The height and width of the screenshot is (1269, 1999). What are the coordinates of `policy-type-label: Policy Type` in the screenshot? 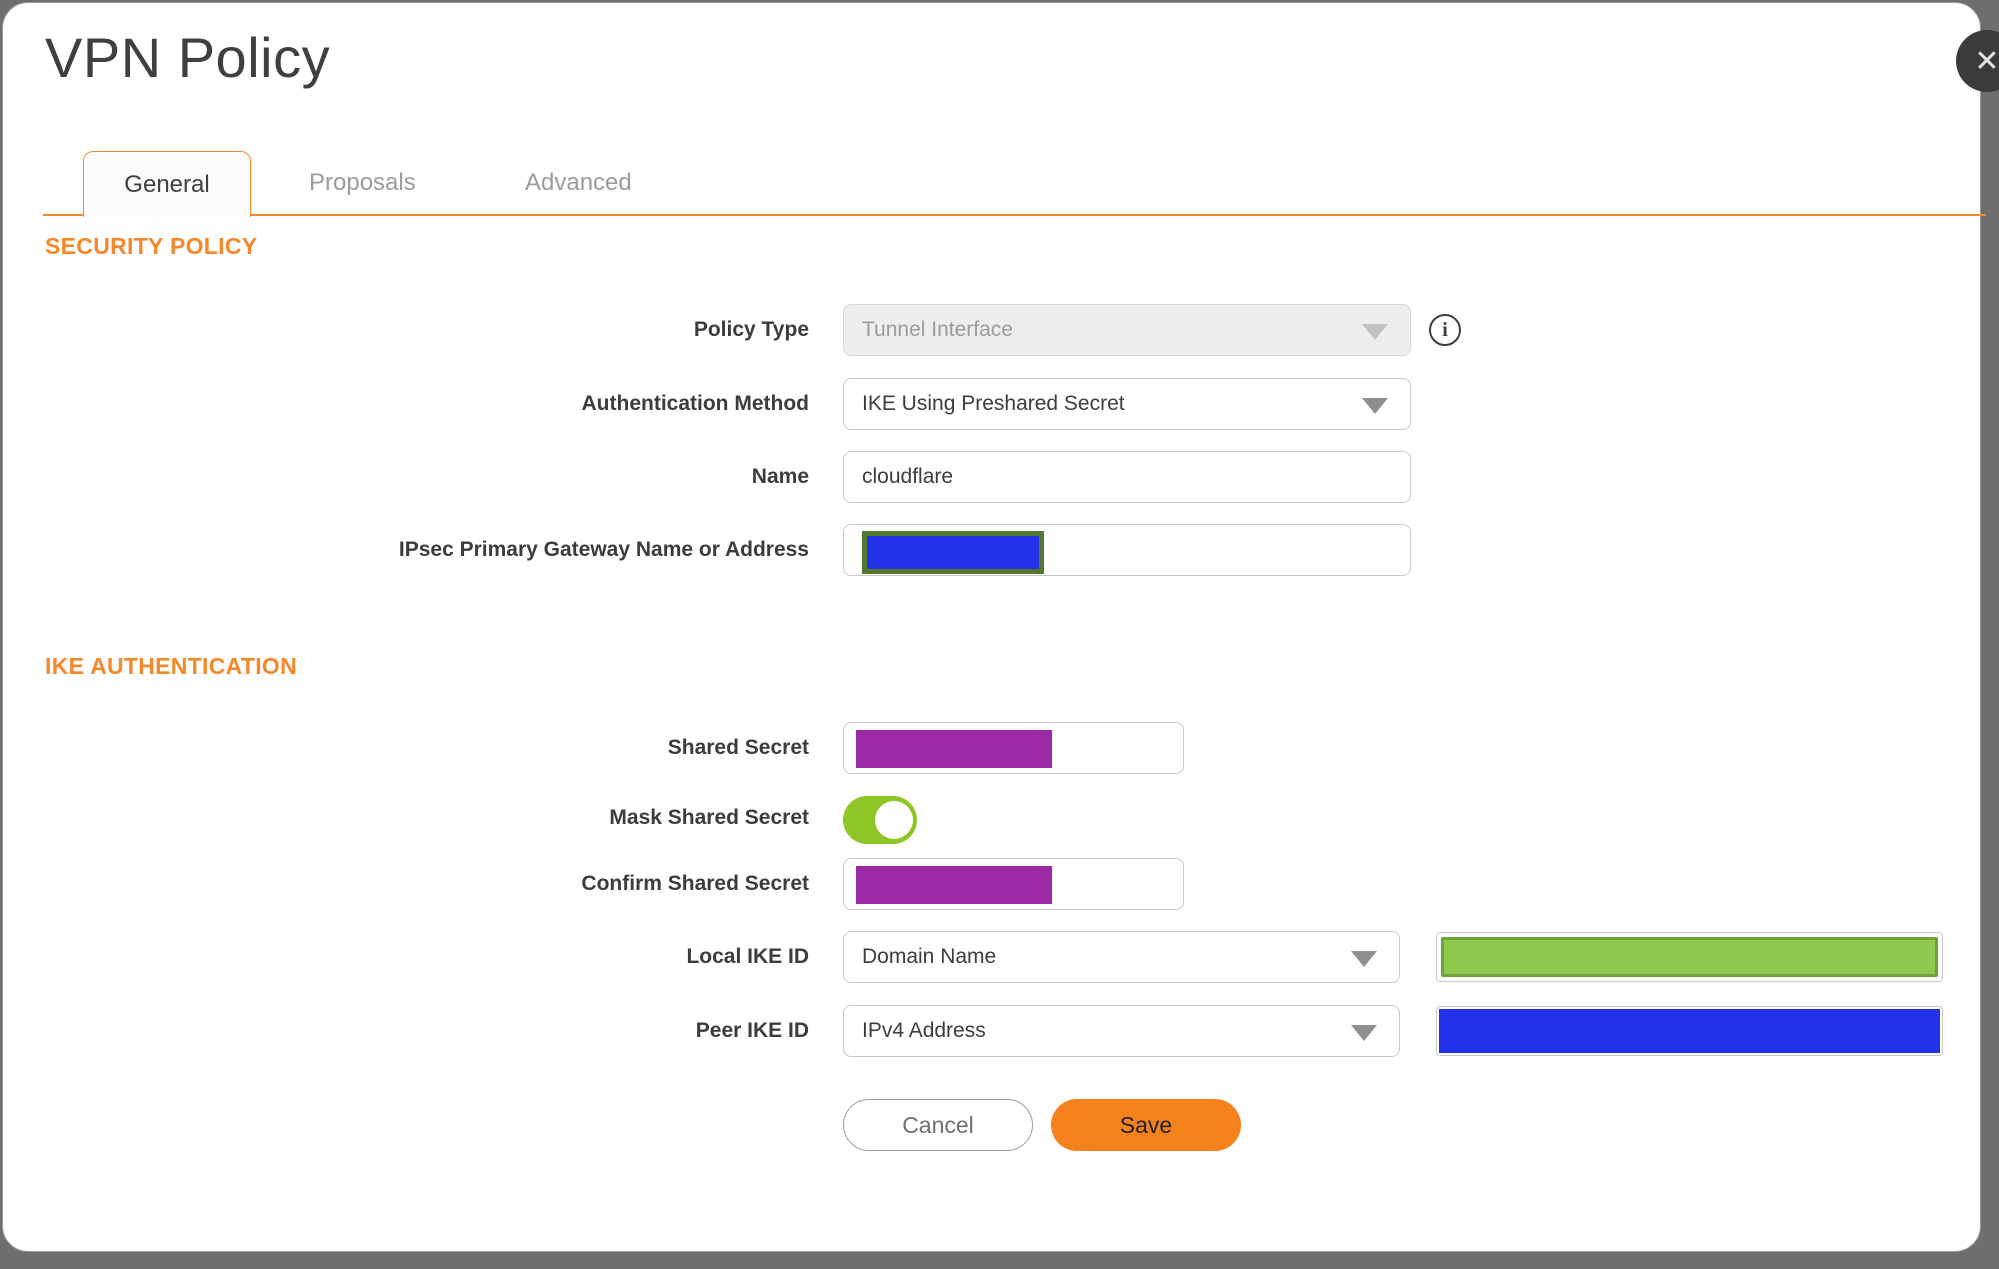 It's located at (751, 329).